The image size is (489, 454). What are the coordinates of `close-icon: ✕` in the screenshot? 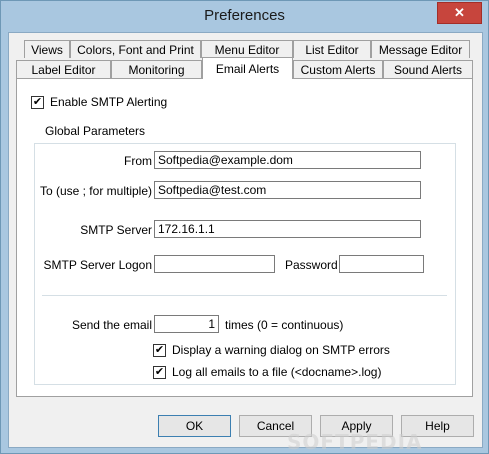 It's located at (459, 12).